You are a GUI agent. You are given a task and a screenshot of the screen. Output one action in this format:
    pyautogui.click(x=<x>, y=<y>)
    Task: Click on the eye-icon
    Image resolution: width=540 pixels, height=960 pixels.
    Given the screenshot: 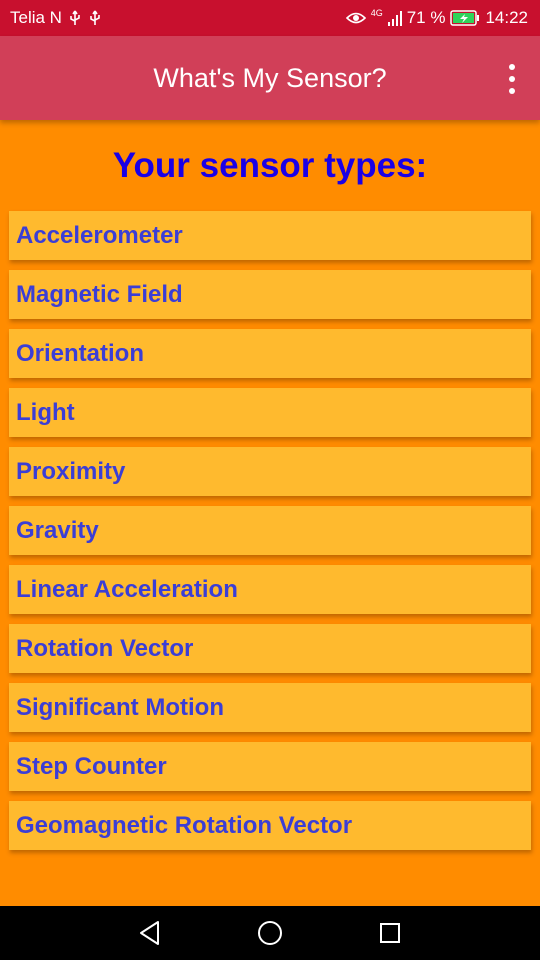 What is the action you would take?
    pyautogui.click(x=355, y=18)
    